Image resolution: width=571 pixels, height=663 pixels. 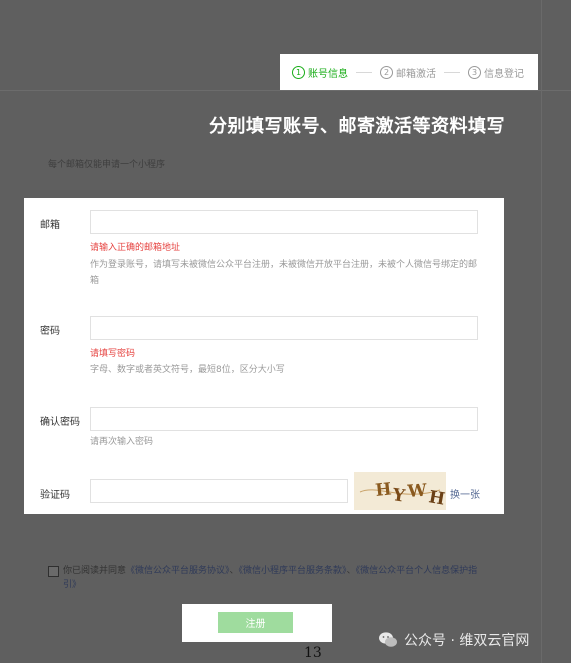 What do you see at coordinates (135, 248) in the screenshot?
I see `email-error: 请输入正确的邮箱地址` at bounding box center [135, 248].